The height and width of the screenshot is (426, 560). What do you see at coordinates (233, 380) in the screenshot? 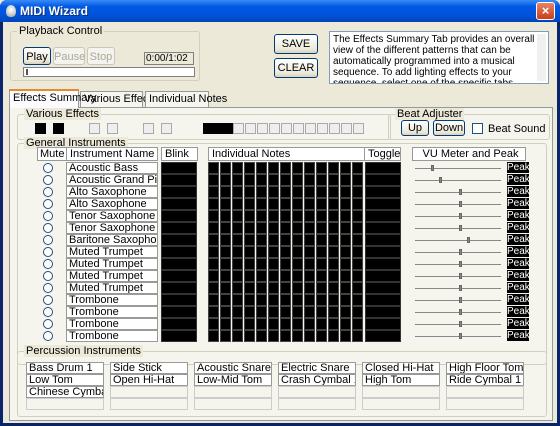
I see `percussion-instrument: Low-Mid Tom` at bounding box center [233, 380].